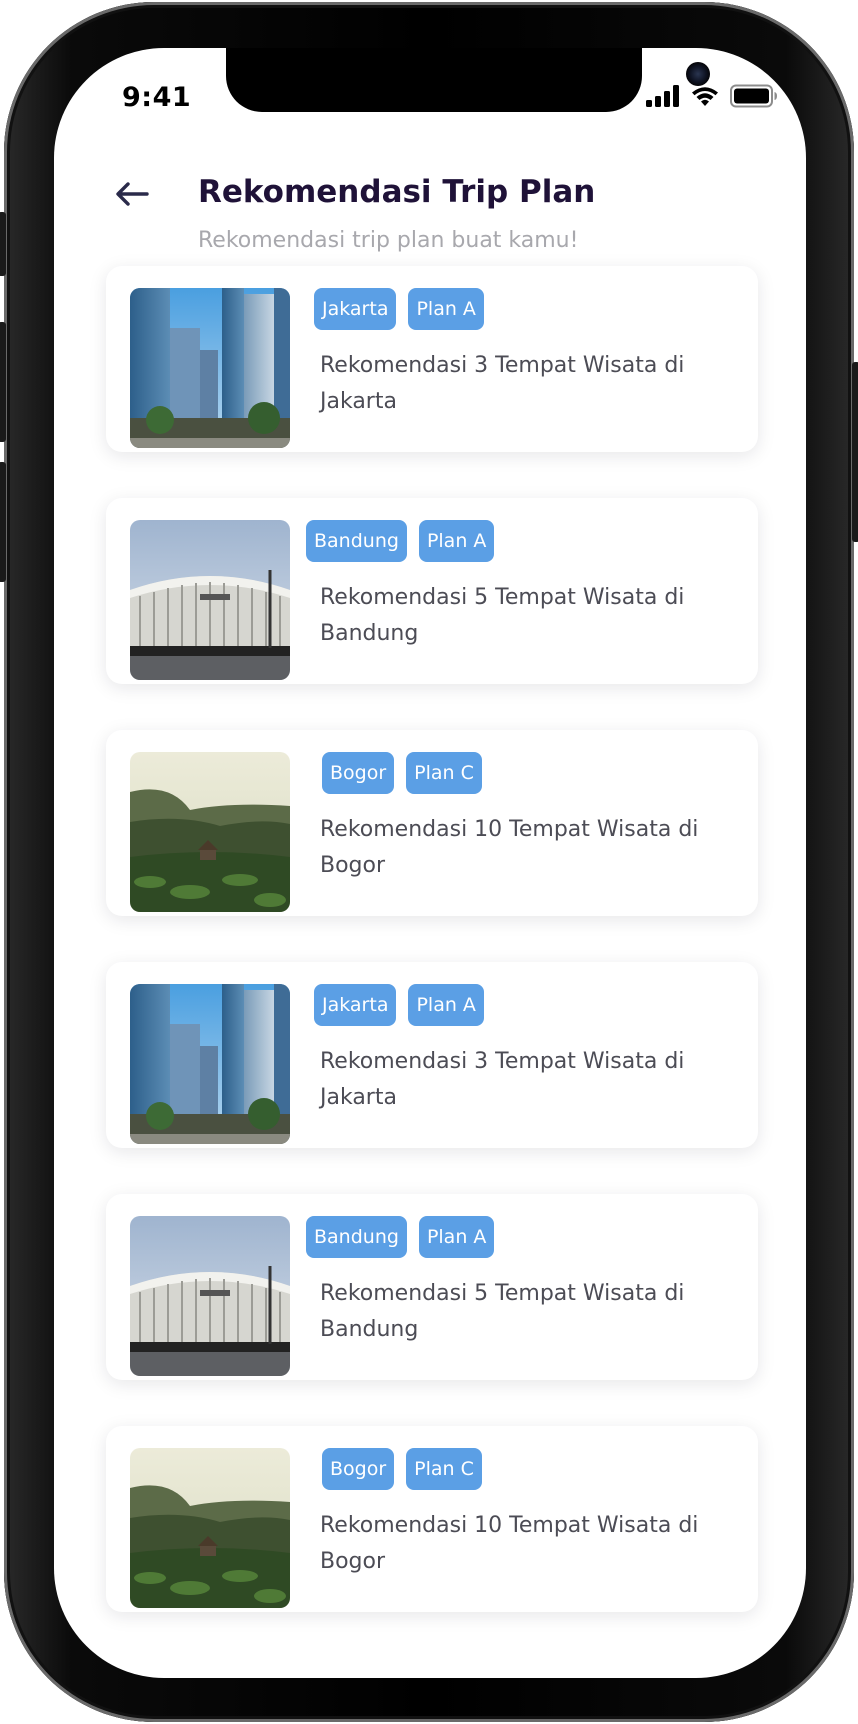 This screenshot has height=1724, width=858. Describe the element at coordinates (3, 522) in the screenshot. I see `mute-switch` at that location.